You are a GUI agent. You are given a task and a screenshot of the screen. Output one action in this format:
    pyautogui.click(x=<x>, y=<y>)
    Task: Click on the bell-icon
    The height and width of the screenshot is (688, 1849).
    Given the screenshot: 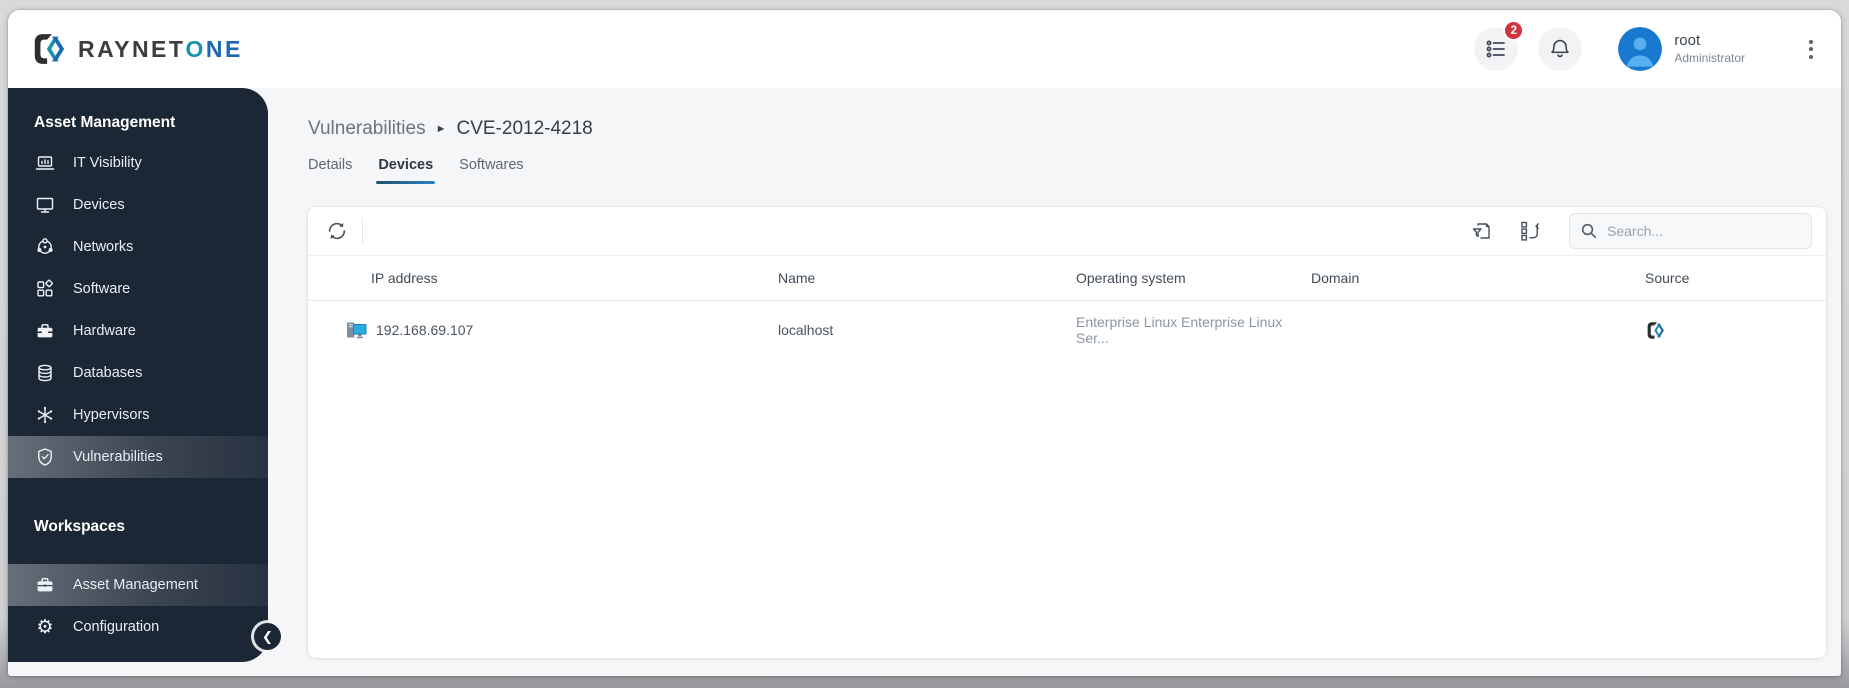 What is the action you would take?
    pyautogui.click(x=1560, y=49)
    